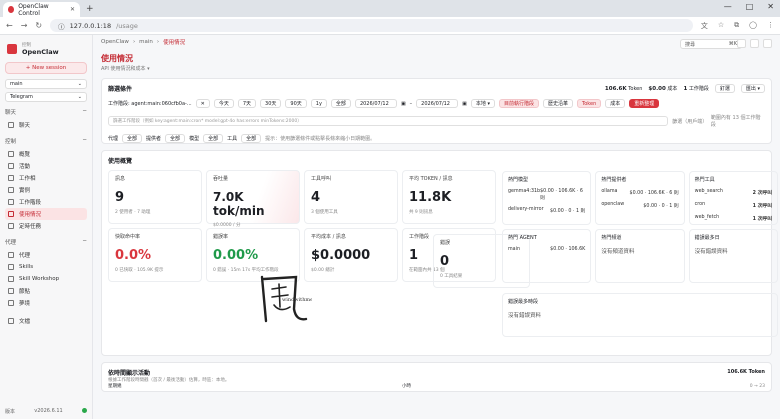 Image resolution: width=780 pixels, height=419 pixels. I want to click on section-chat: 聊天 −, so click(46, 112).